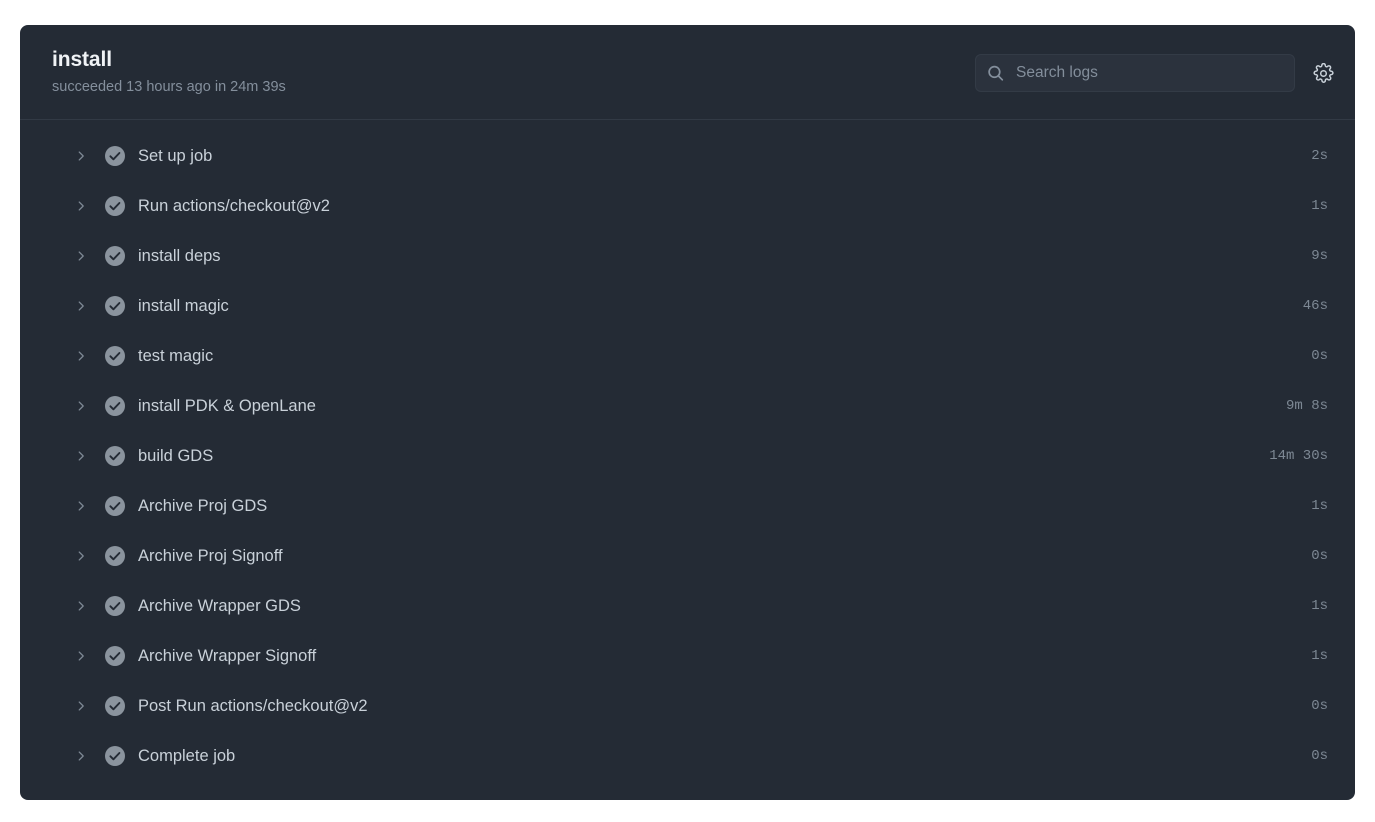 The width and height of the screenshot is (1375, 822). I want to click on log-step-duration: 14m 30s, so click(1298, 456).